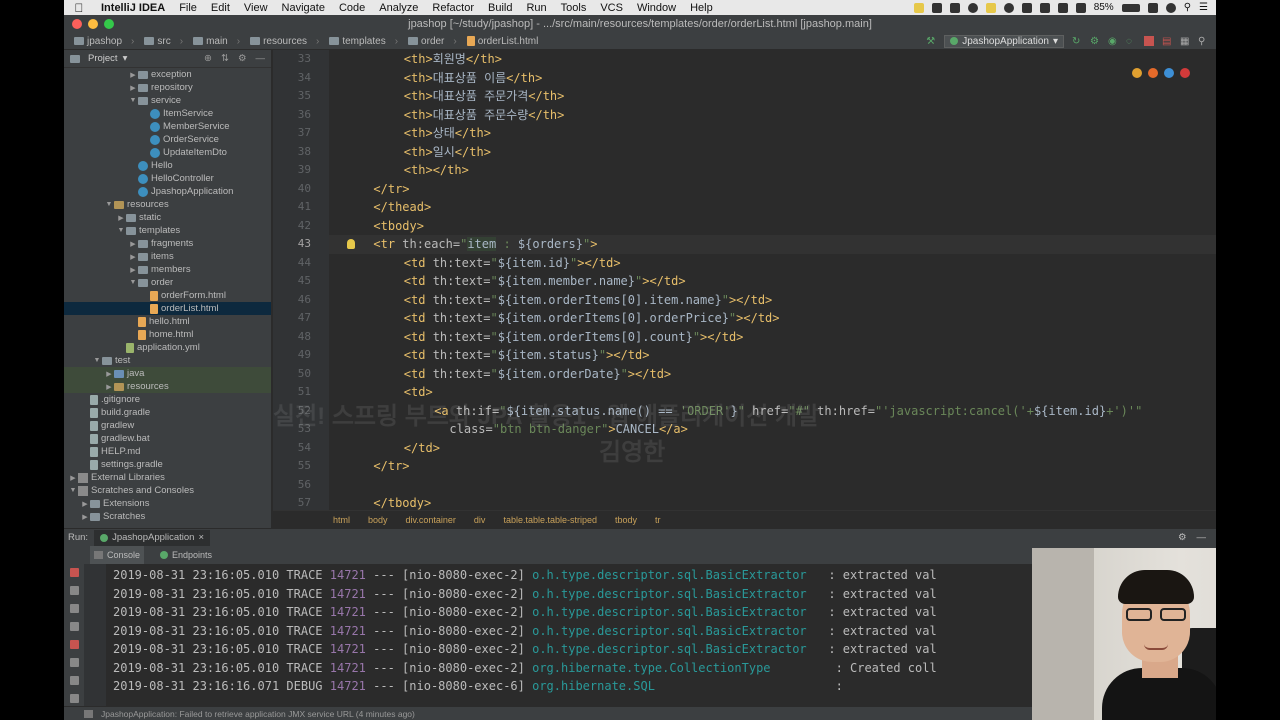 Image resolution: width=1280 pixels, height=720 pixels. Describe the element at coordinates (133, 8) in the screenshot. I see `menu-app-name: IntelliJ IDEA` at that location.